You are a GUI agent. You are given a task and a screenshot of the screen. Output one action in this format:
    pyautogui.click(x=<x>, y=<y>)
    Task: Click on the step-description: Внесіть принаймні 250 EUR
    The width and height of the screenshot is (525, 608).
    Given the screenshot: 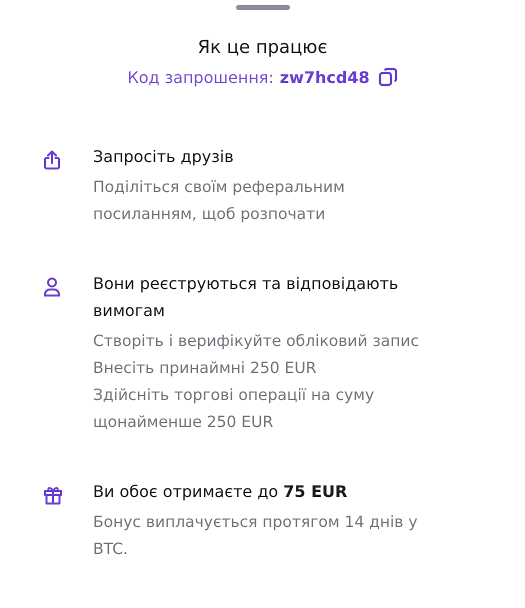 What is the action you would take?
    pyautogui.click(x=205, y=368)
    